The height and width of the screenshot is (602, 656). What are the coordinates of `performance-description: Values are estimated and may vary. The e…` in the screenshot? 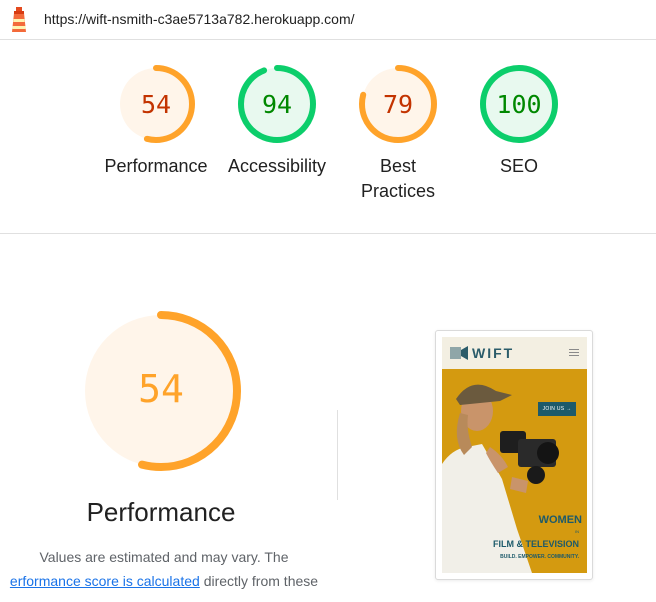 It's located at (179, 569).